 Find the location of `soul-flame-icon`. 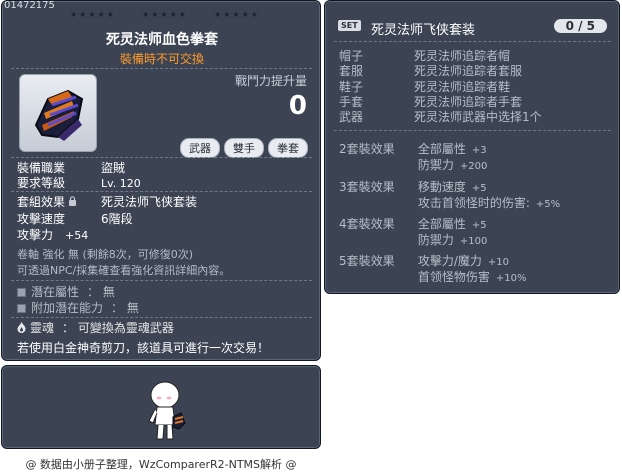

soul-flame-icon is located at coordinates (21, 327).